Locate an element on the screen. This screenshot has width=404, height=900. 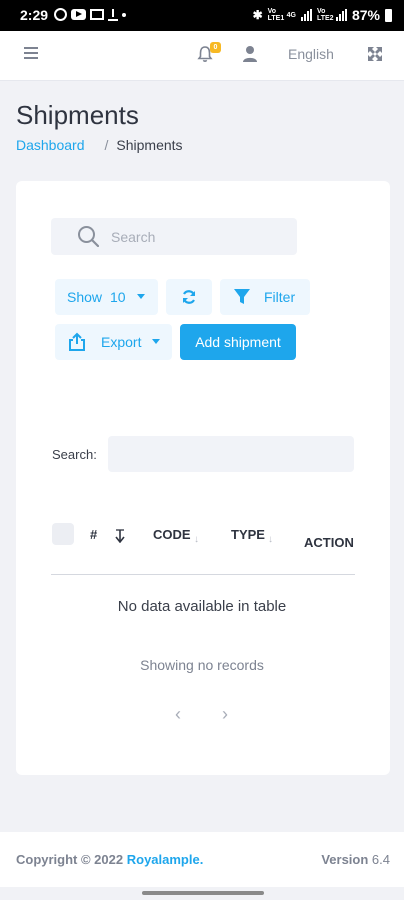
youtube-icon is located at coordinates (78, 14).